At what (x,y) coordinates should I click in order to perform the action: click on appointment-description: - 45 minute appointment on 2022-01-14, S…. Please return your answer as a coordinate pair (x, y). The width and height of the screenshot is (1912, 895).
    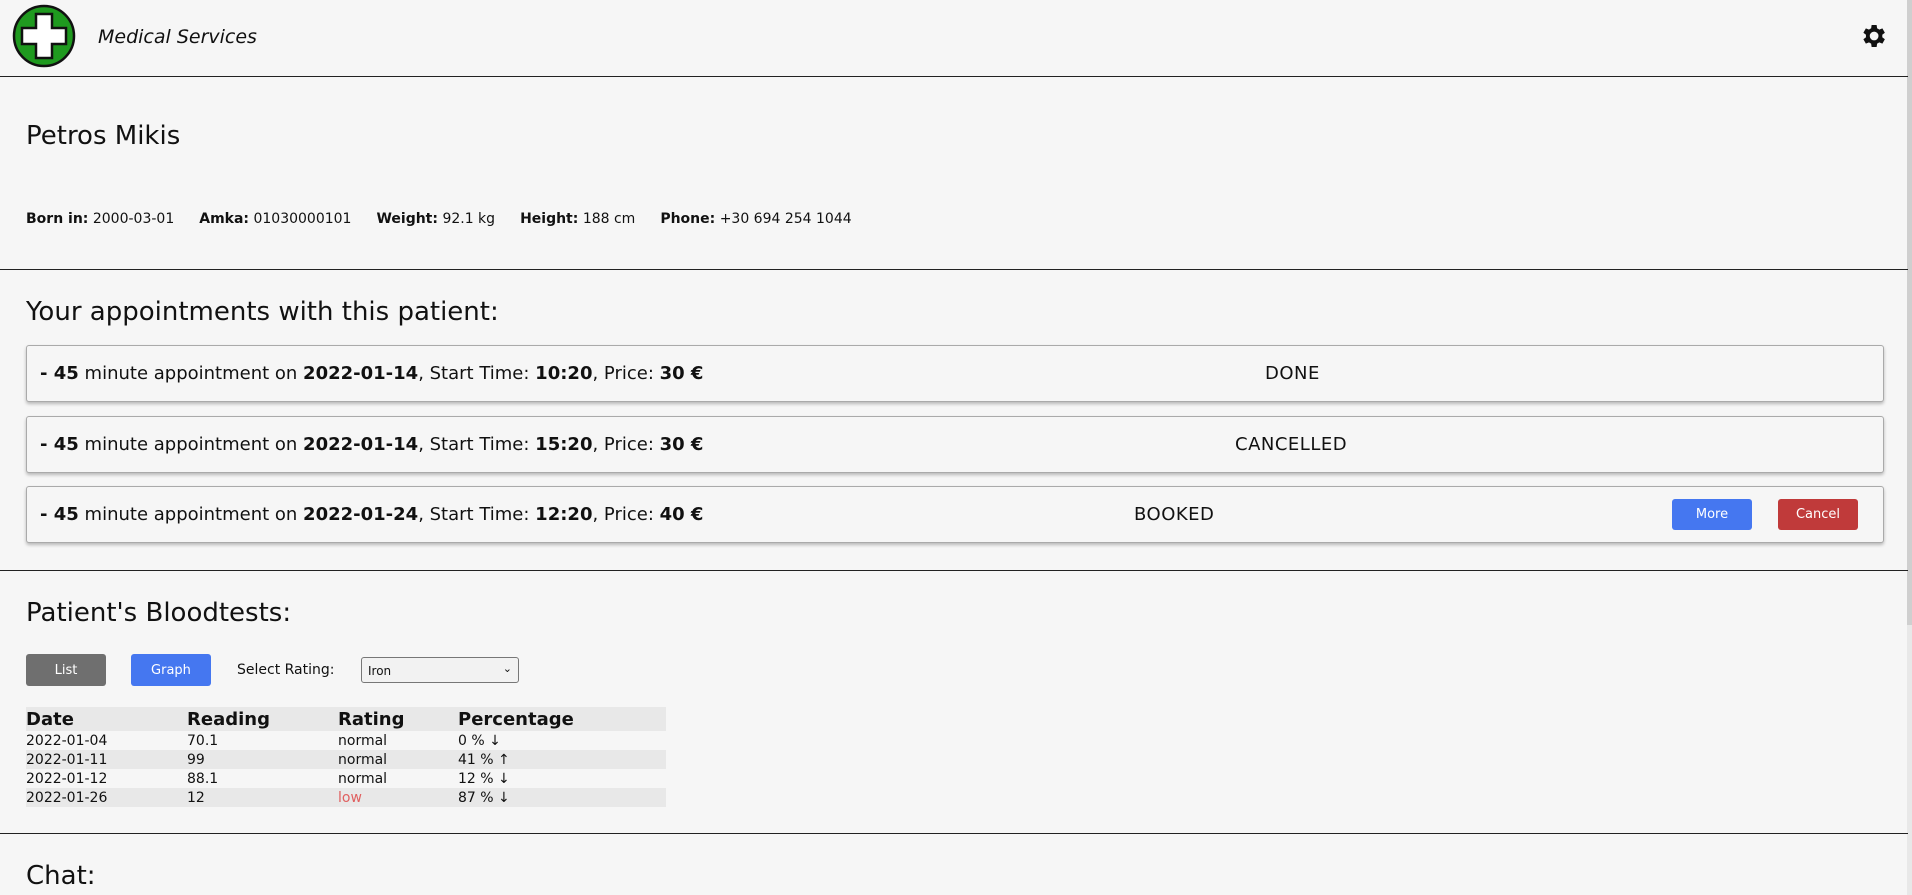
    Looking at the image, I should click on (371, 373).